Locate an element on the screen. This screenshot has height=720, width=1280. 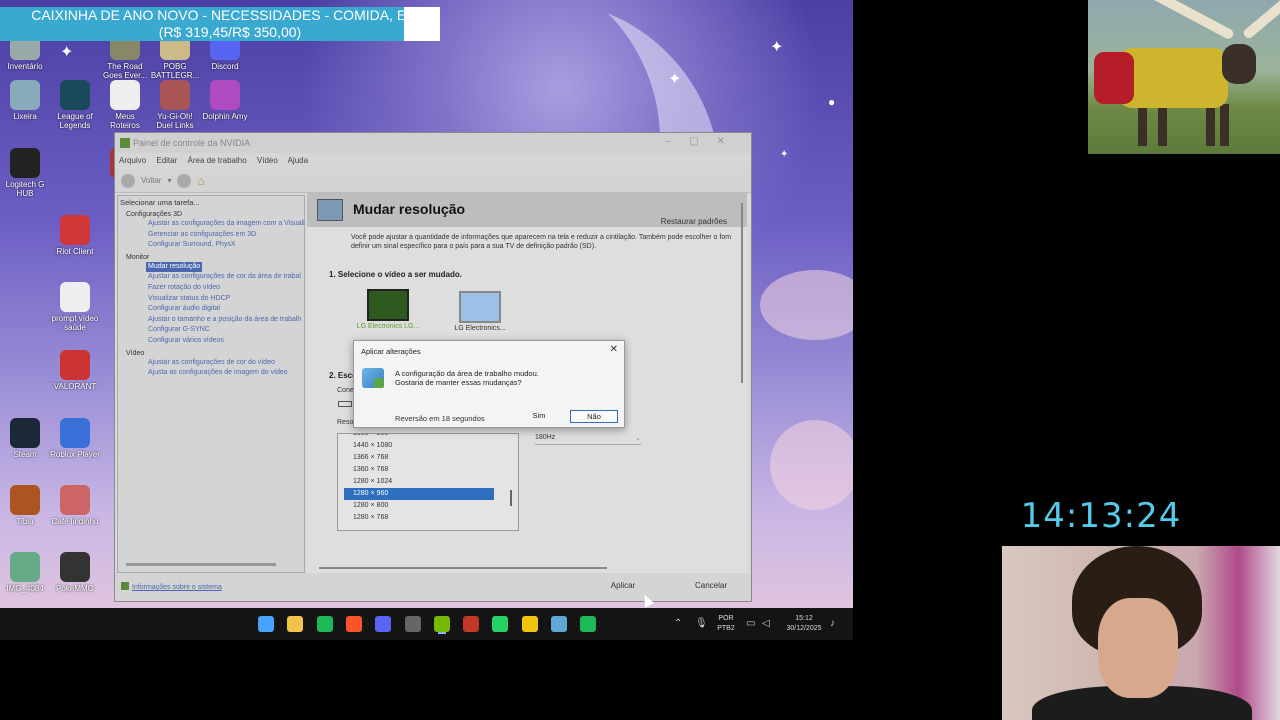
windows-start-icon is located at coordinates (266, 624).